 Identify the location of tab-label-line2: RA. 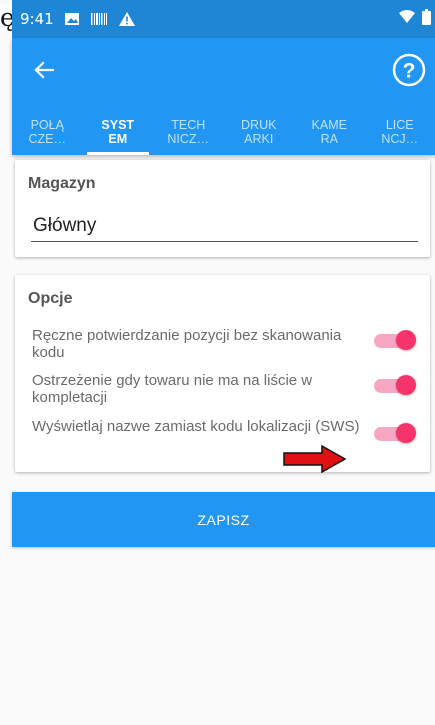
(329, 138).